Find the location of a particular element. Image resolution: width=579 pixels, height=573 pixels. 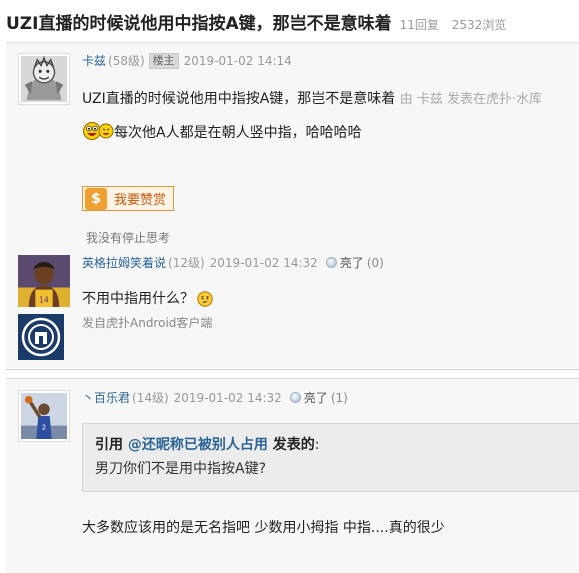

post-source-text: 由 卡兹 发表在虎扑·水库 is located at coordinates (471, 99).